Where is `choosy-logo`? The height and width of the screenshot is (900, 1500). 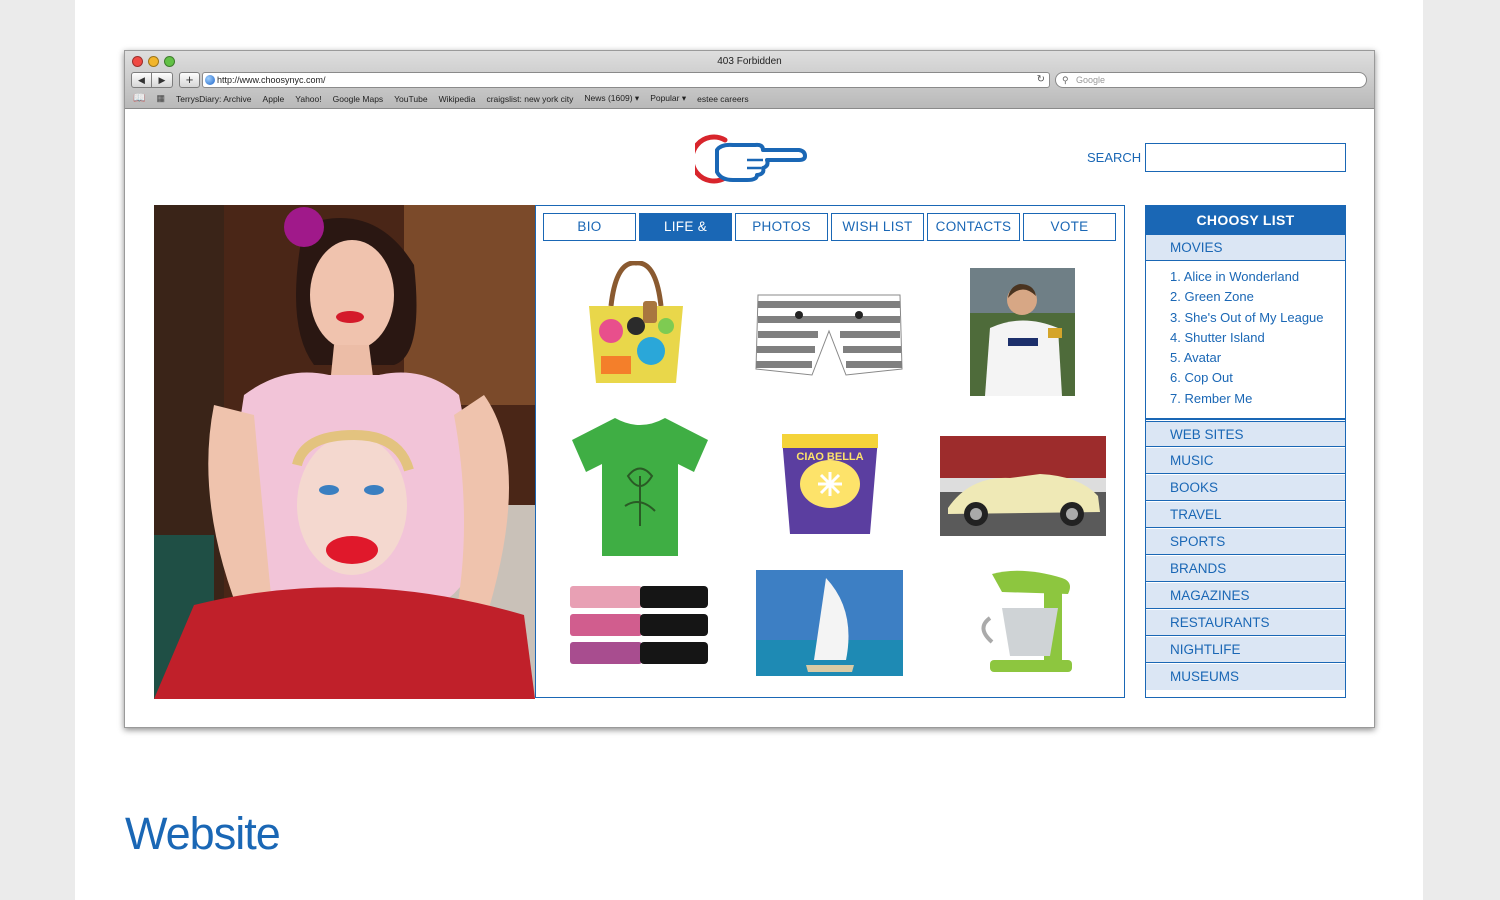 choosy-logo is located at coordinates (752, 159).